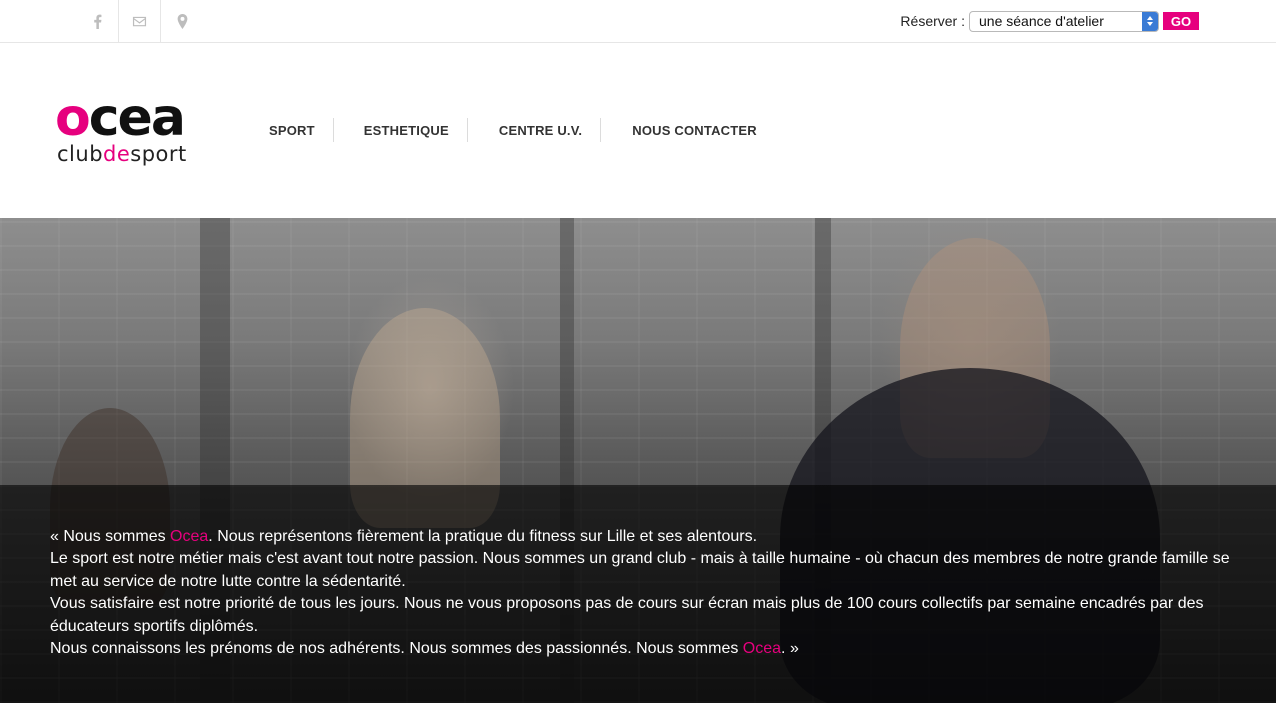 Image resolution: width=1276 pixels, height=703 pixels. Describe the element at coordinates (1181, 21) in the screenshot. I see `go-button: GO` at that location.